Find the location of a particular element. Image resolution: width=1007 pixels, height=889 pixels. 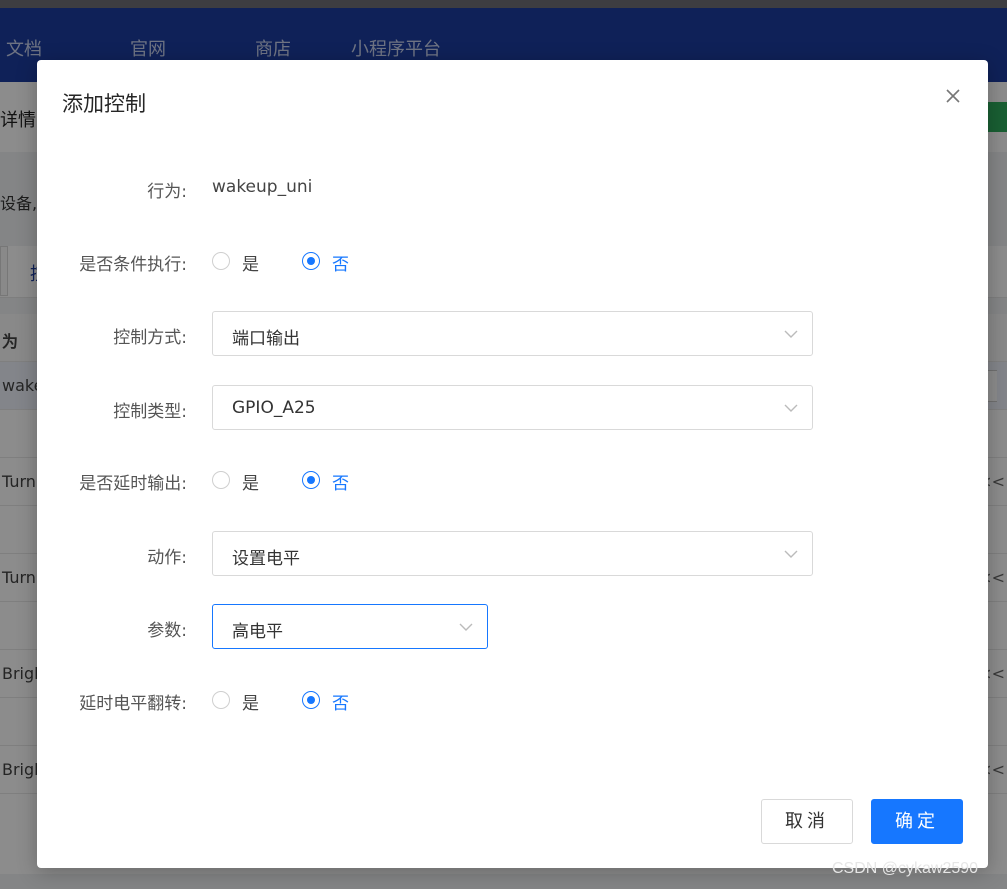

param-select: 高电平 is located at coordinates (350, 626).